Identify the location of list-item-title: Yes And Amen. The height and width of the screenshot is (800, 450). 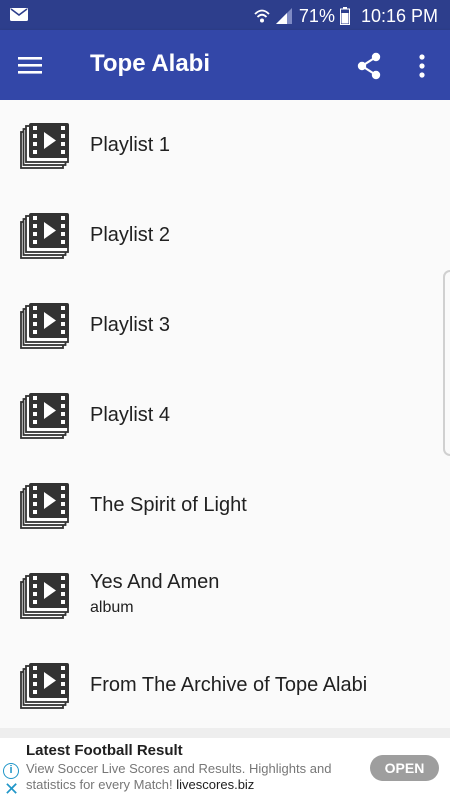
(155, 582).